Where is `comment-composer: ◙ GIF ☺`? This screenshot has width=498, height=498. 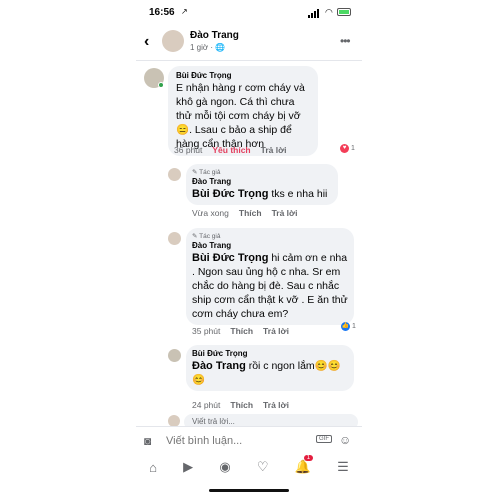
comment-composer: ◙ GIF ☺ is located at coordinates (249, 440).